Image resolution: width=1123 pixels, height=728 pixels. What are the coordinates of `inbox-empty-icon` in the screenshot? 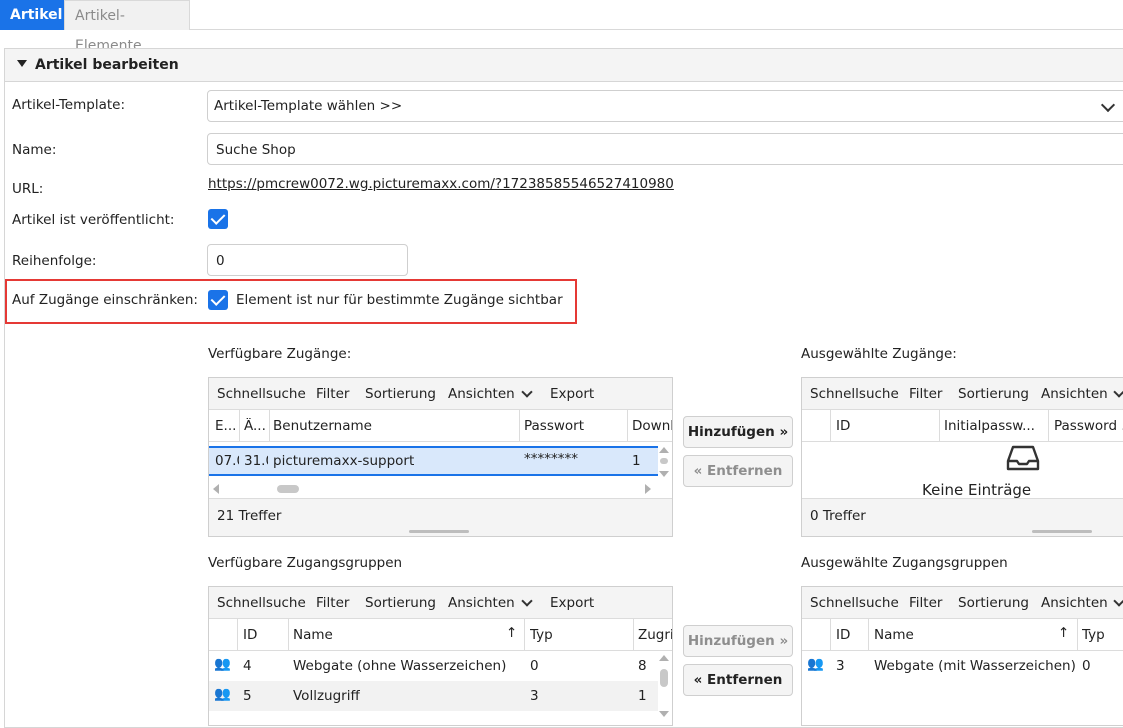 It's located at (1023, 458).